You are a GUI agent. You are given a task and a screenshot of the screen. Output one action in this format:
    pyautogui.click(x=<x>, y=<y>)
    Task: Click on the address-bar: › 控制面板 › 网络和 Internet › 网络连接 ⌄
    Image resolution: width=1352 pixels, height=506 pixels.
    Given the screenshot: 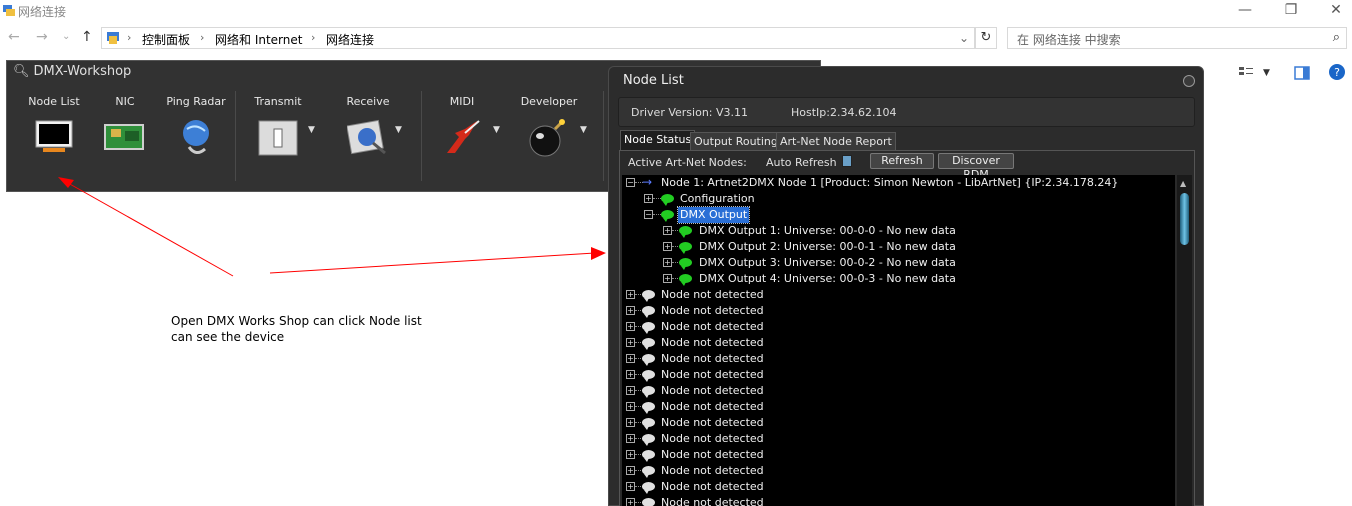 What is the action you would take?
    pyautogui.click(x=538, y=38)
    